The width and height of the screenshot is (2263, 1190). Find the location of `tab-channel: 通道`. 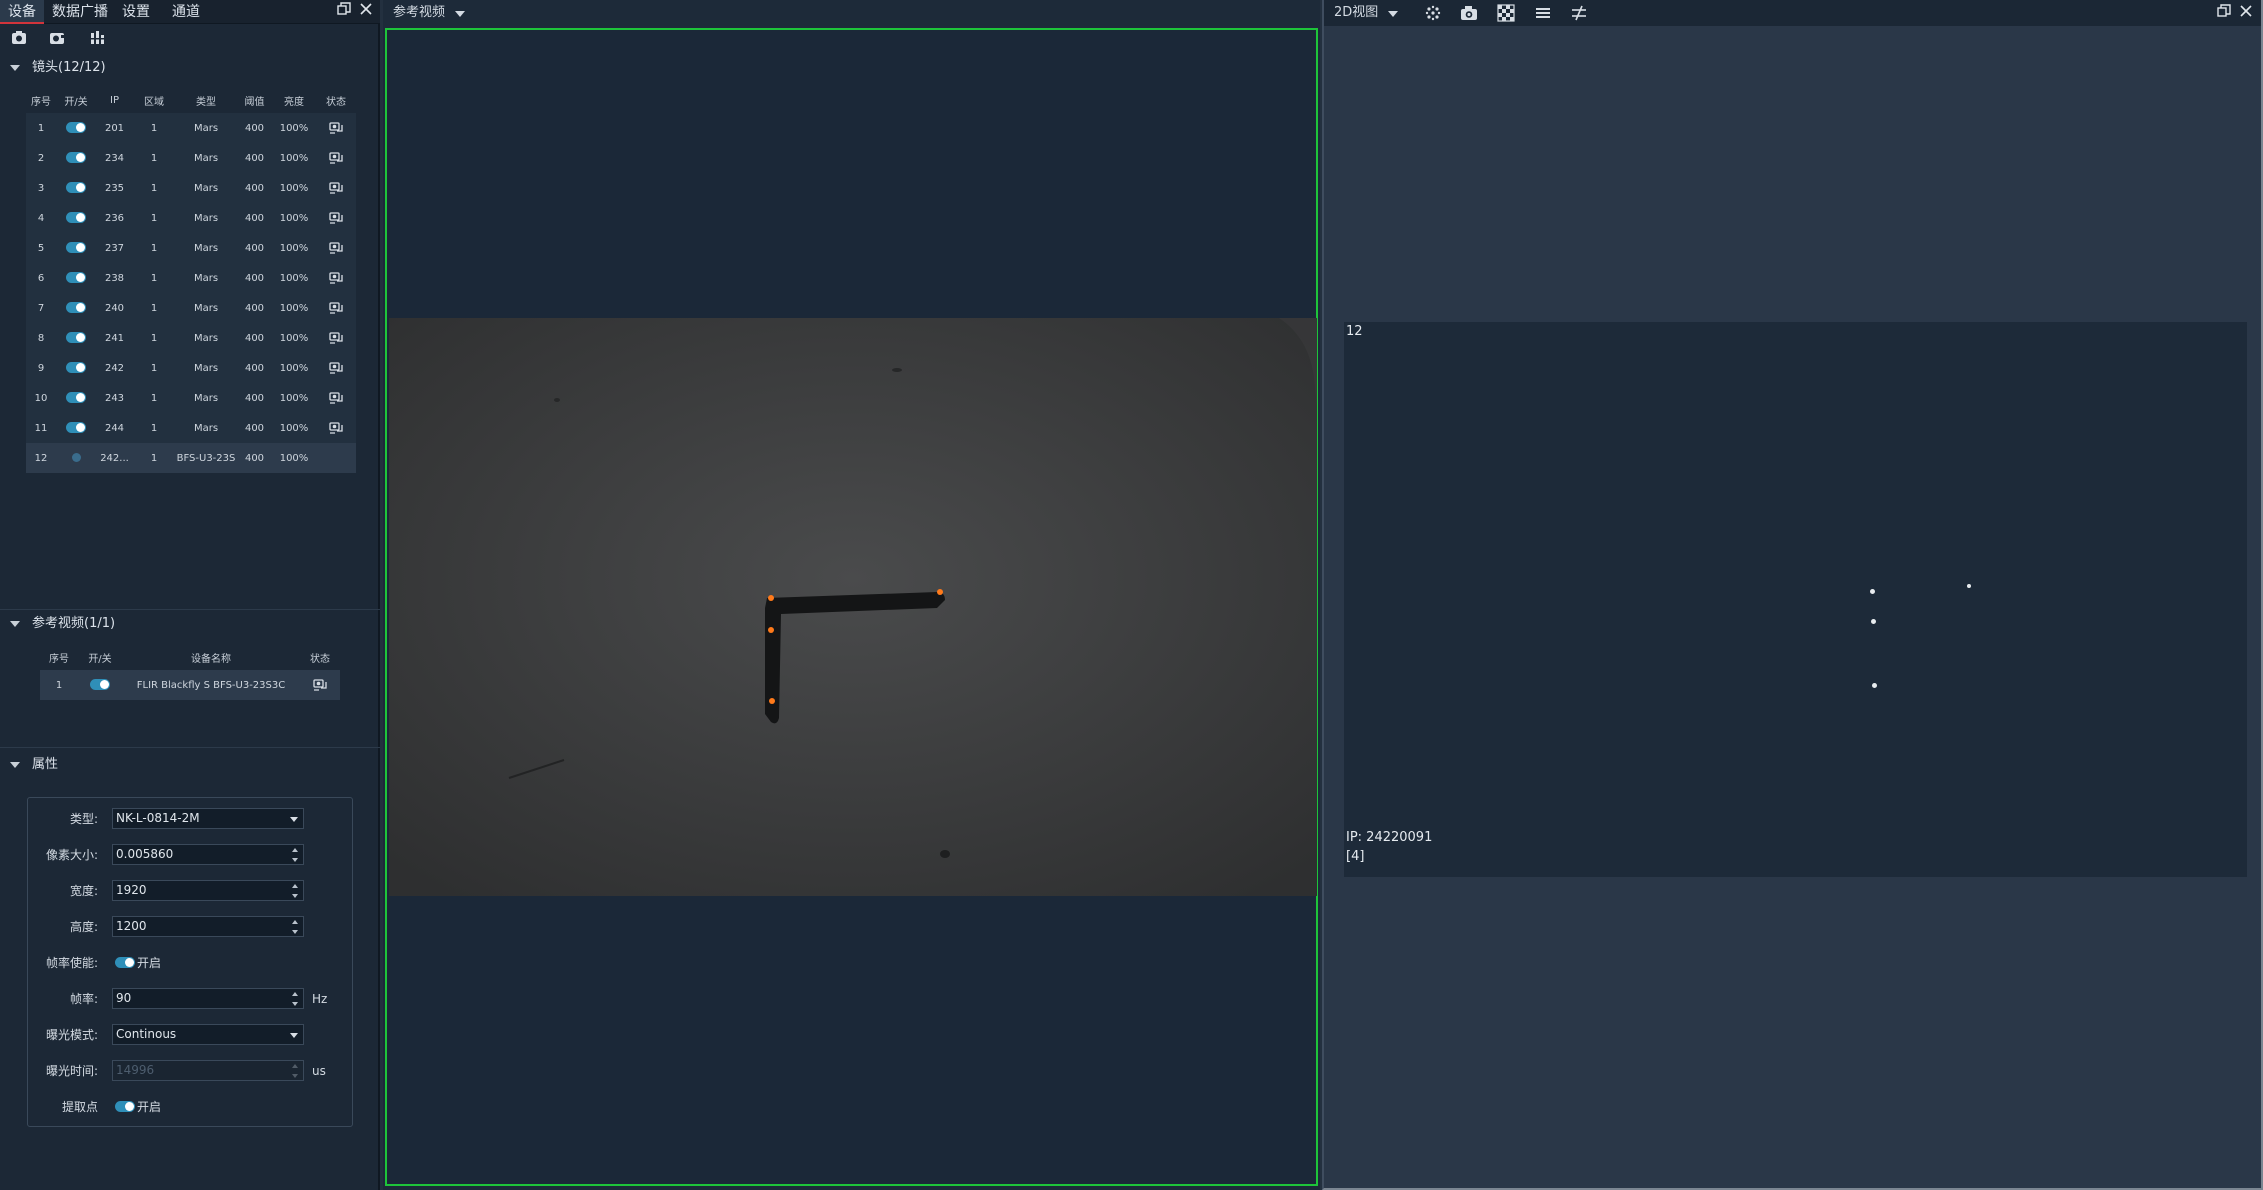

tab-channel: 通道 is located at coordinates (186, 12).